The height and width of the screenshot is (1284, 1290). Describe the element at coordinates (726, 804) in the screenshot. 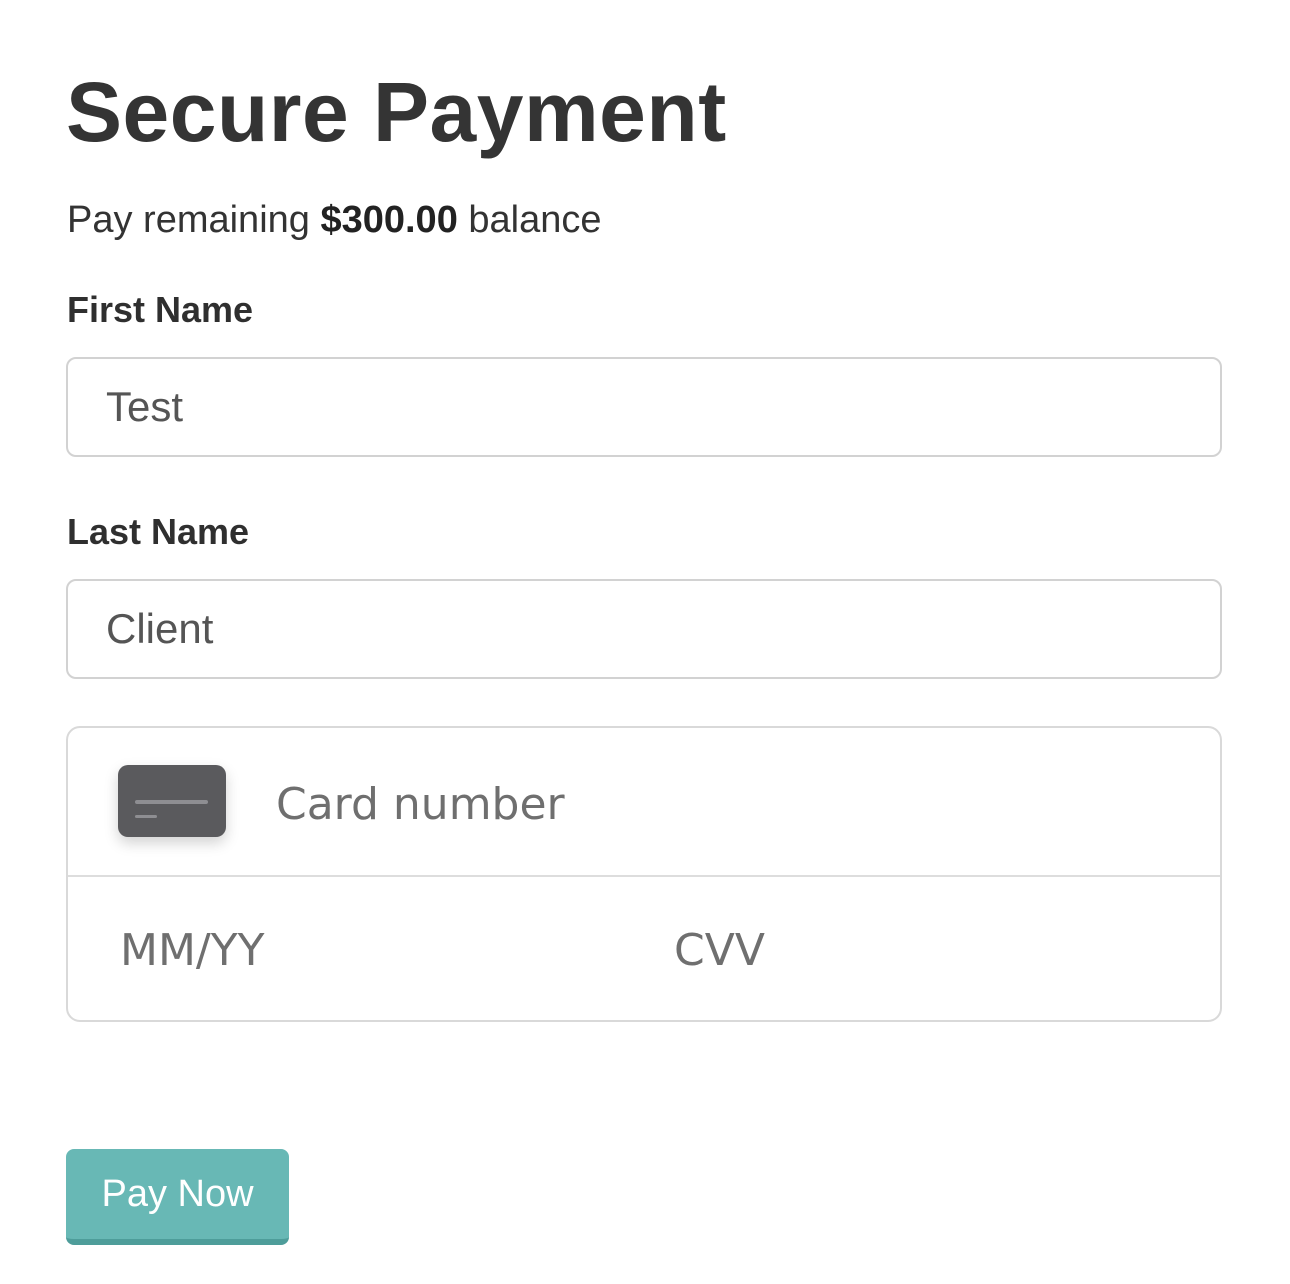

I see `card-number-input` at that location.